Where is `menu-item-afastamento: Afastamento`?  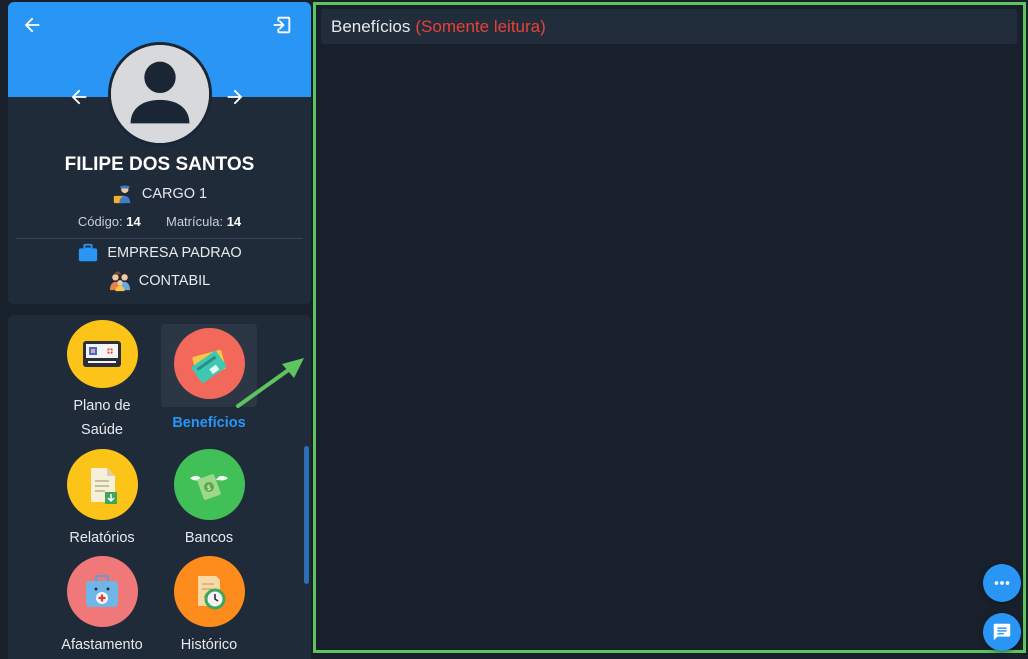 menu-item-afastamento: Afastamento is located at coordinates (102, 605).